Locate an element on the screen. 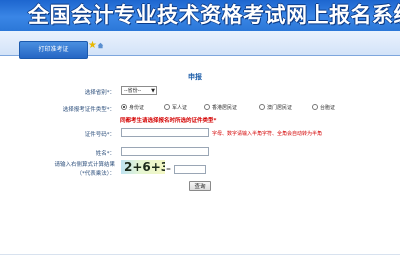  header-banner: 全国会计专业技术资格考试网上报名系统 is located at coordinates (200, 15).